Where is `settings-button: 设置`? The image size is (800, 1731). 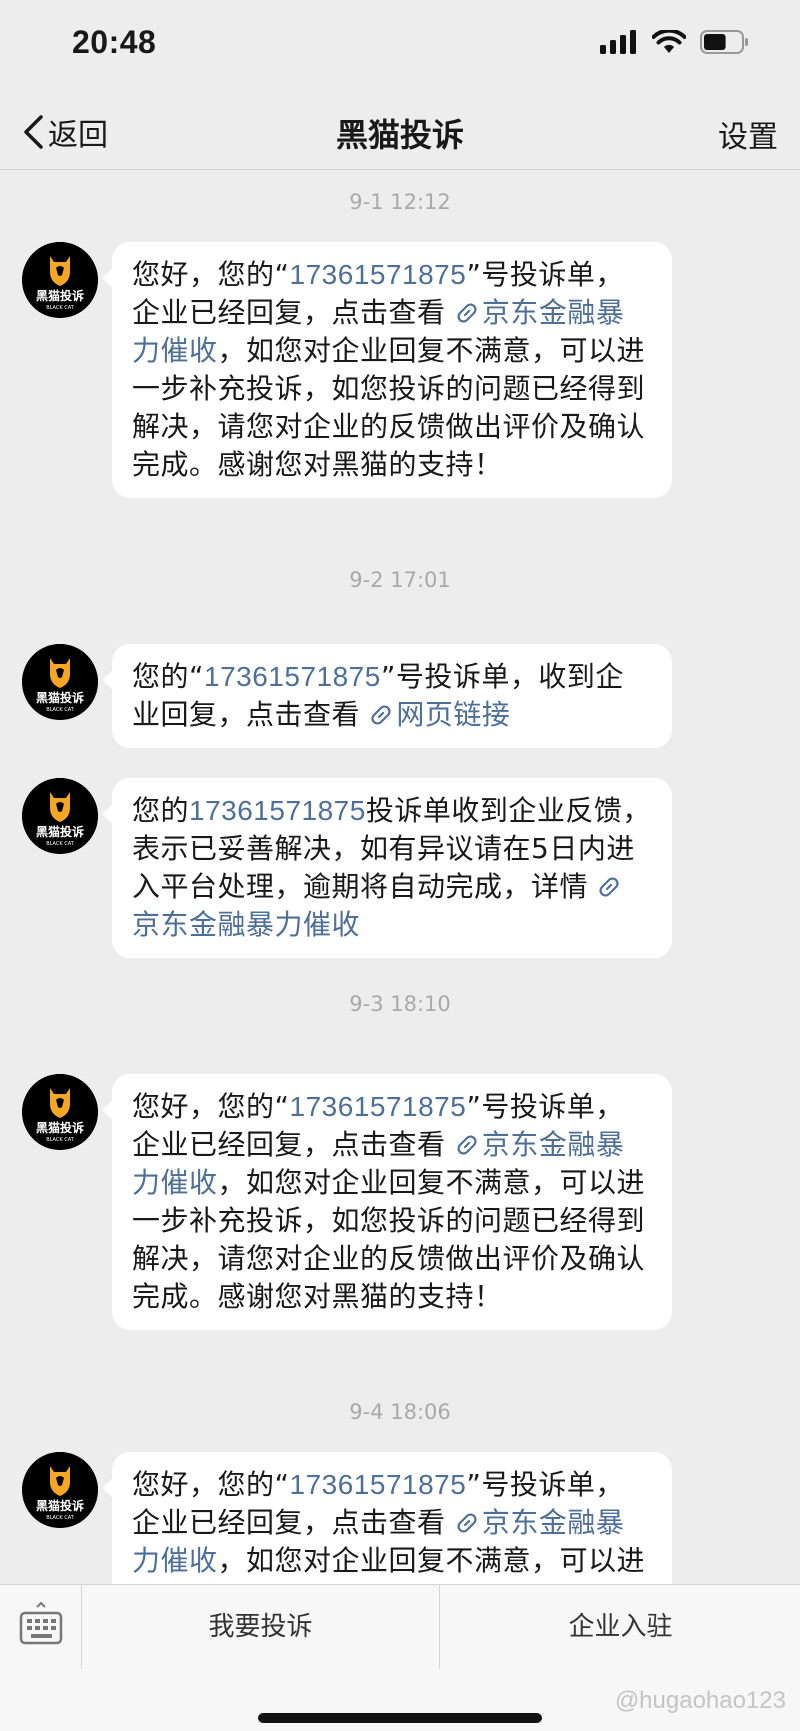
settings-button: 设置 is located at coordinates (748, 134).